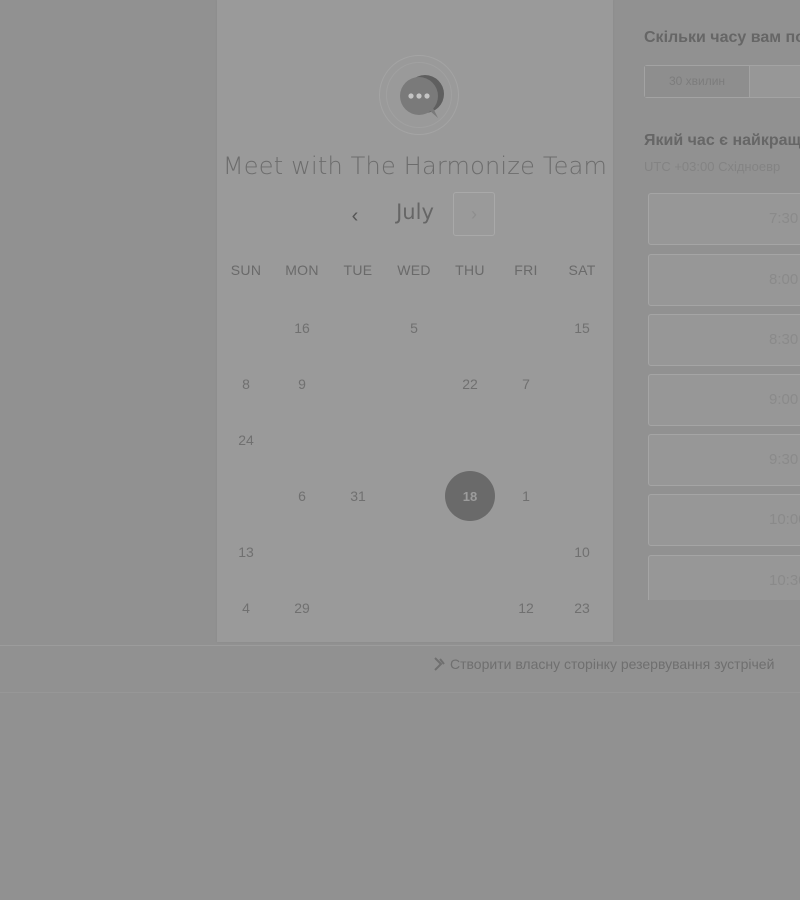 The image size is (800, 900). Describe the element at coordinates (582, 552) in the screenshot. I see `calendar-day: 10` at that location.